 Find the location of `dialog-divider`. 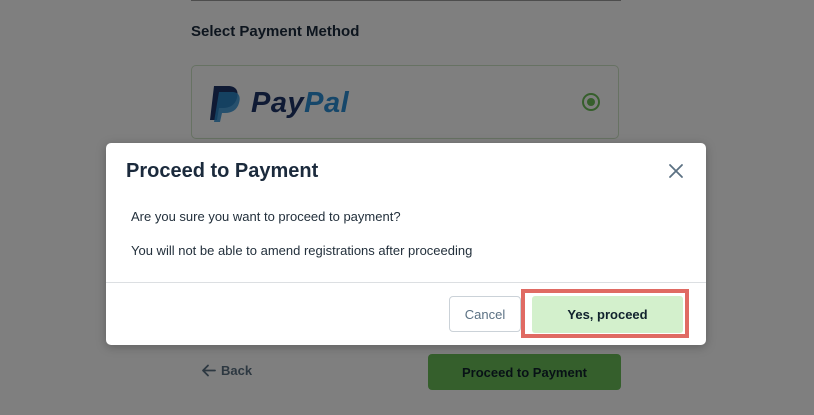

dialog-divider is located at coordinates (406, 282).